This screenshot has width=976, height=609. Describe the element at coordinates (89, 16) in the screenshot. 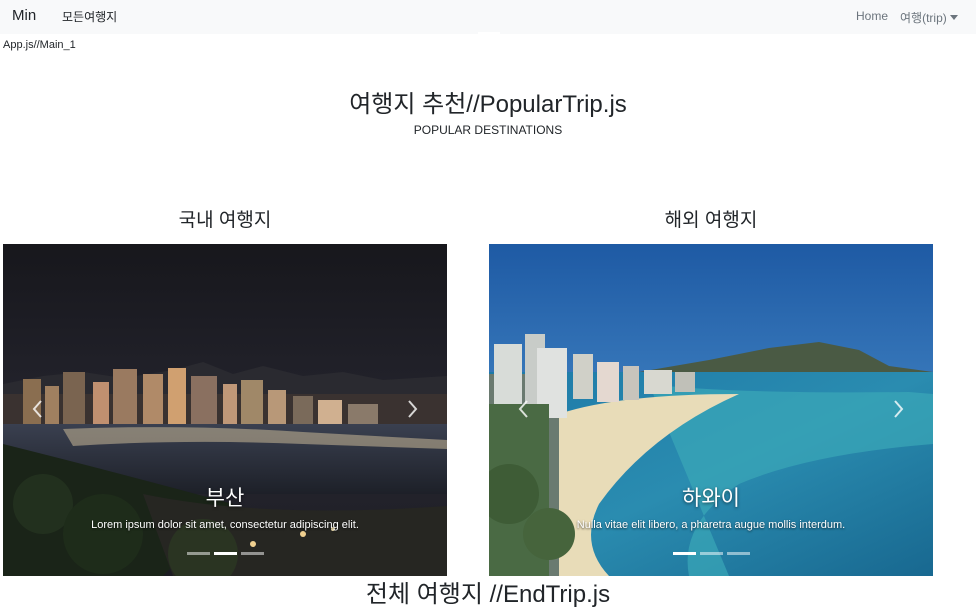

I see `nav-link-all-trips: 모든여행지` at that location.